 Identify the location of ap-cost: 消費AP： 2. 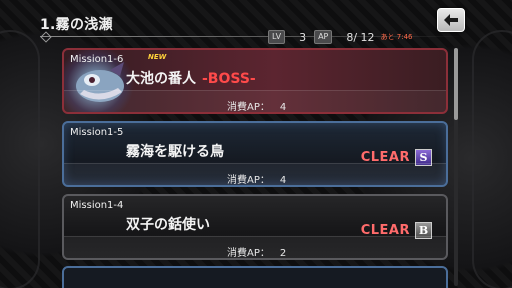
(257, 251).